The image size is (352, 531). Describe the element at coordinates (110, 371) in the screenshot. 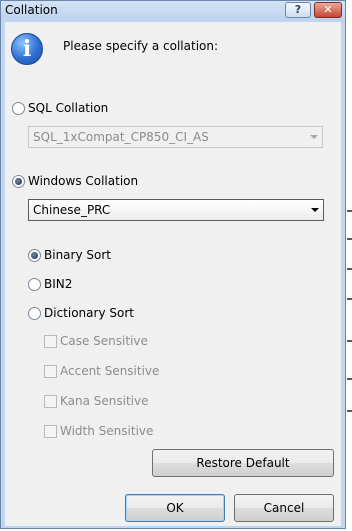

I see `accent-sensitive-label: Accent Sensitive` at that location.